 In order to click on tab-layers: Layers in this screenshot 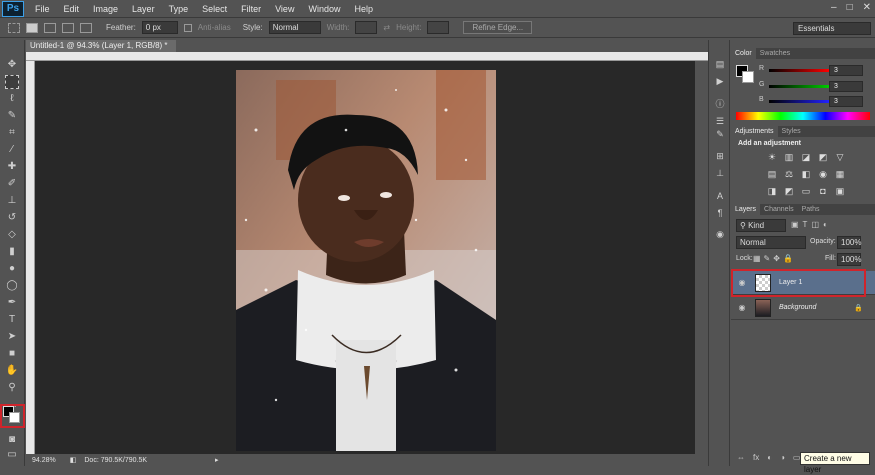, I will do `click(746, 209)`.